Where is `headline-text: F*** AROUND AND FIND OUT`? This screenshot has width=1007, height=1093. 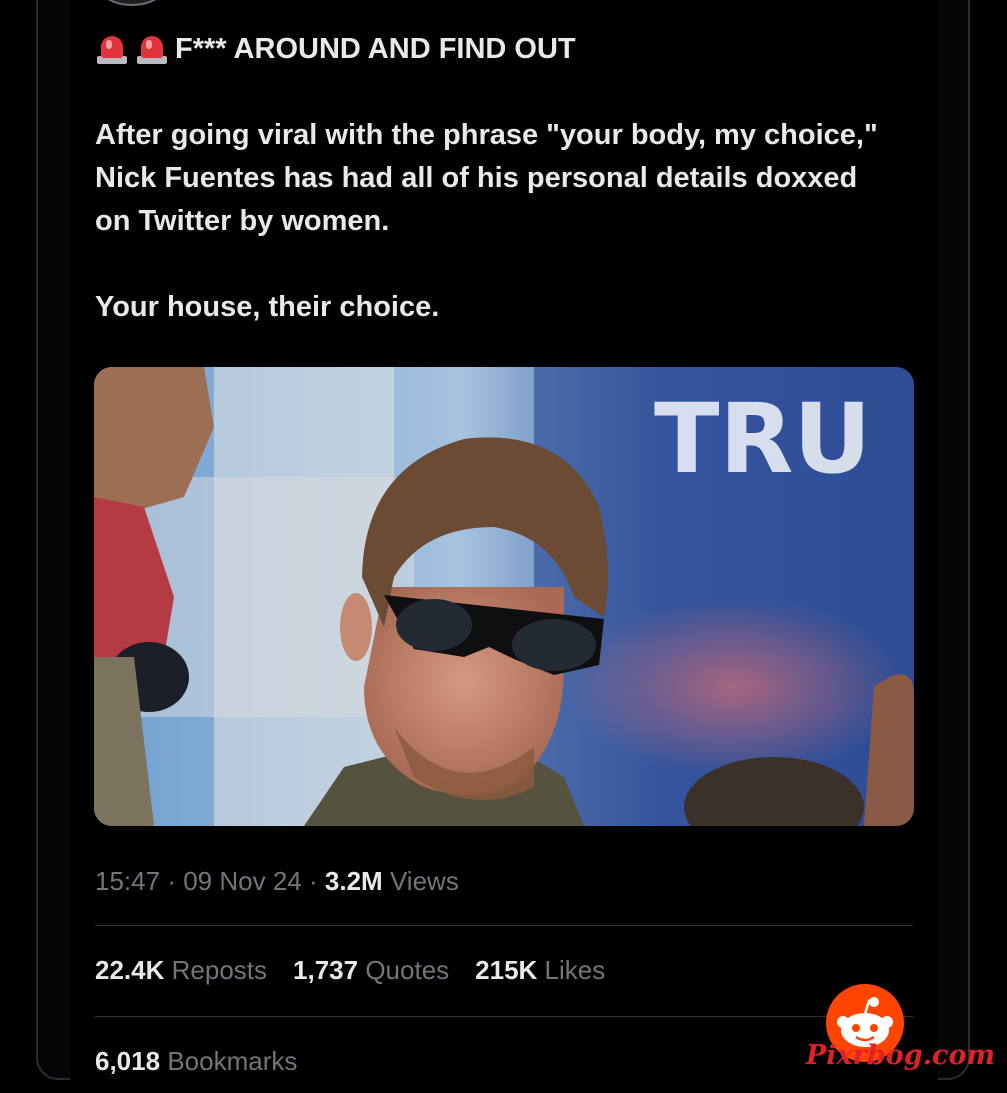 headline-text: F*** AROUND AND FIND OUT is located at coordinates (375, 48).